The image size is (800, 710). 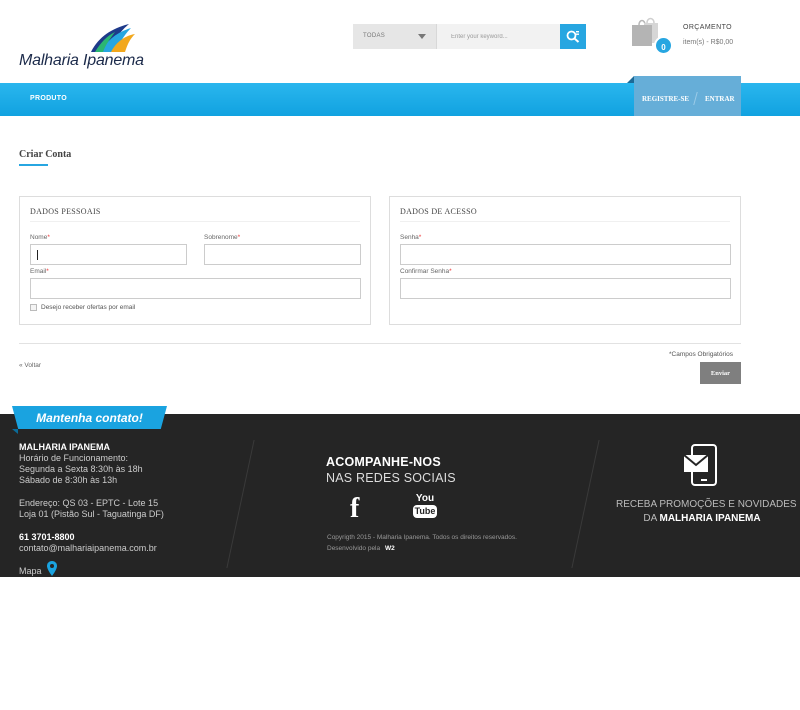 I want to click on senha-label-text: Senha, so click(x=409, y=237).